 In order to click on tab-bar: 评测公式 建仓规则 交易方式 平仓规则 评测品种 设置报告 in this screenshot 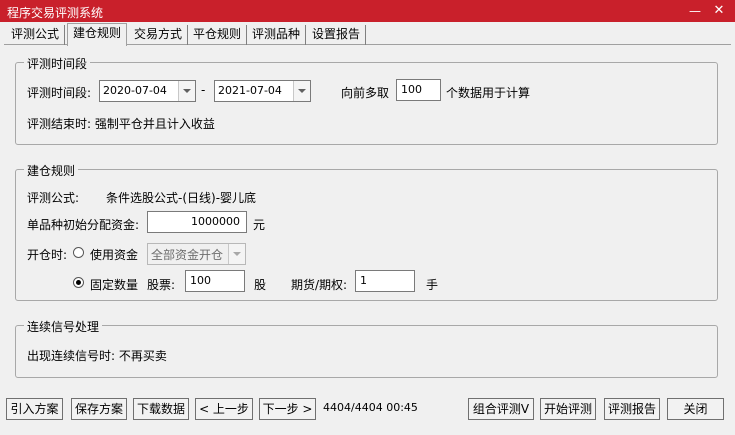, I will do `click(367, 34)`.